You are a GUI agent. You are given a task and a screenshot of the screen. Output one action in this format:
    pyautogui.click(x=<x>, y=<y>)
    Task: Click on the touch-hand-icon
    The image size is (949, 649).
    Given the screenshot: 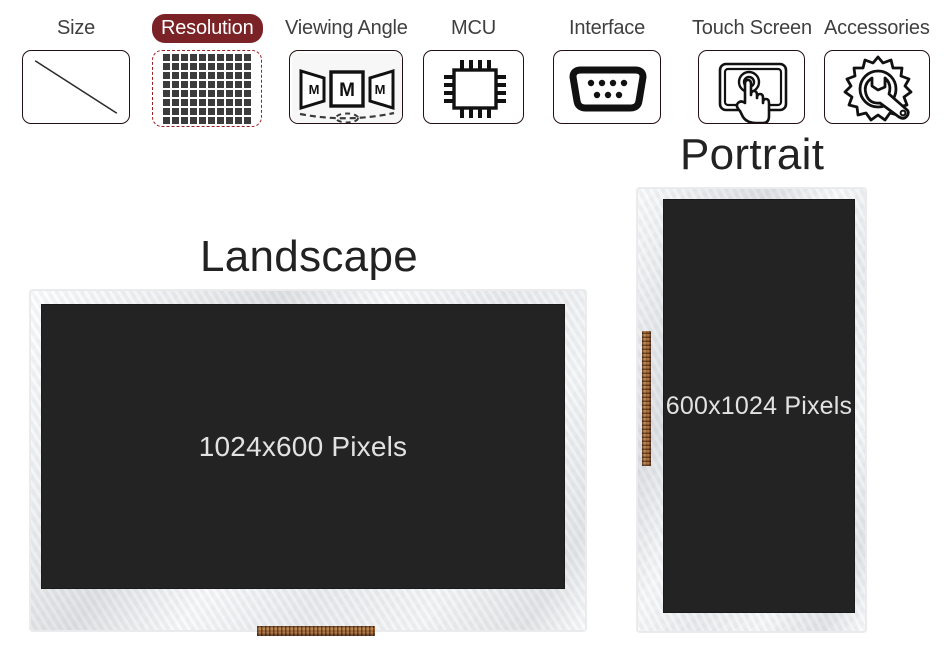 What is the action you would take?
    pyautogui.click(x=753, y=92)
    